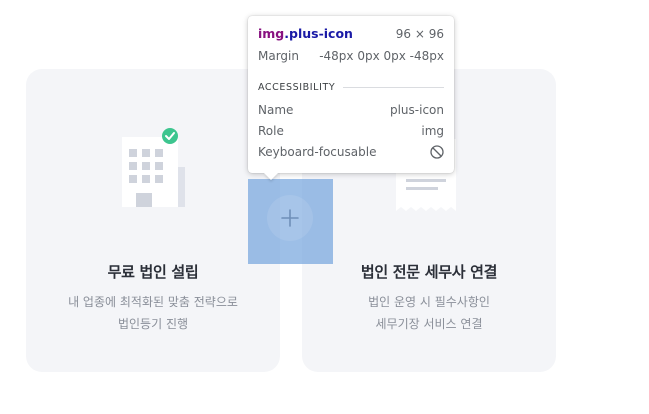 Image resolution: width=649 pixels, height=414 pixels. I want to click on section-divider, so click(393, 87).